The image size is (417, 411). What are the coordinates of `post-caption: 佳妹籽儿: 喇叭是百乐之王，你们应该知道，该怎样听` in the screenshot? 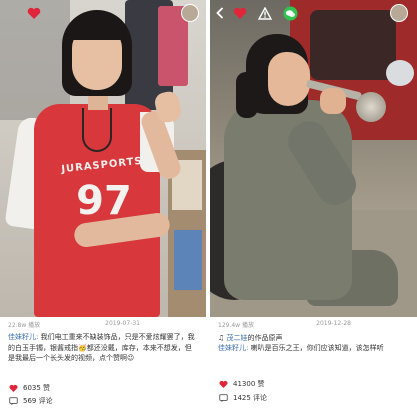 It's located at (313, 348).